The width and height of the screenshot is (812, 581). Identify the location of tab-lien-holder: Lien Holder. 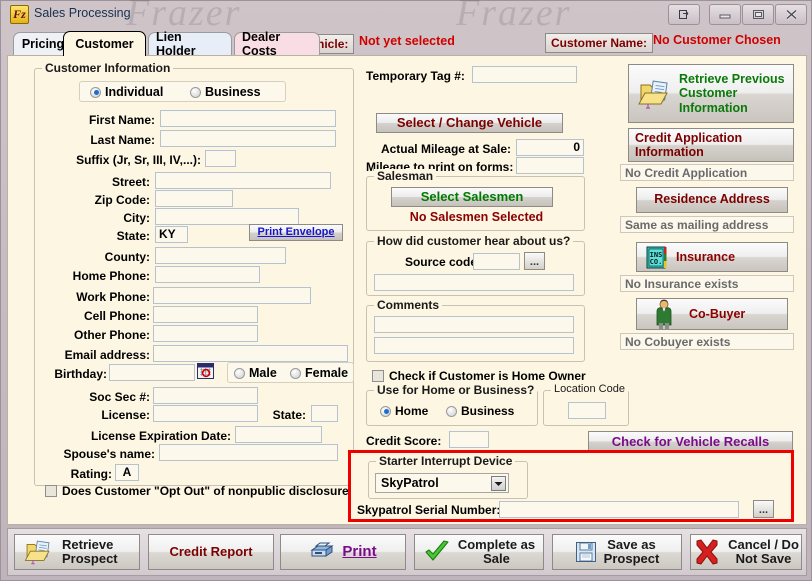
(190, 44).